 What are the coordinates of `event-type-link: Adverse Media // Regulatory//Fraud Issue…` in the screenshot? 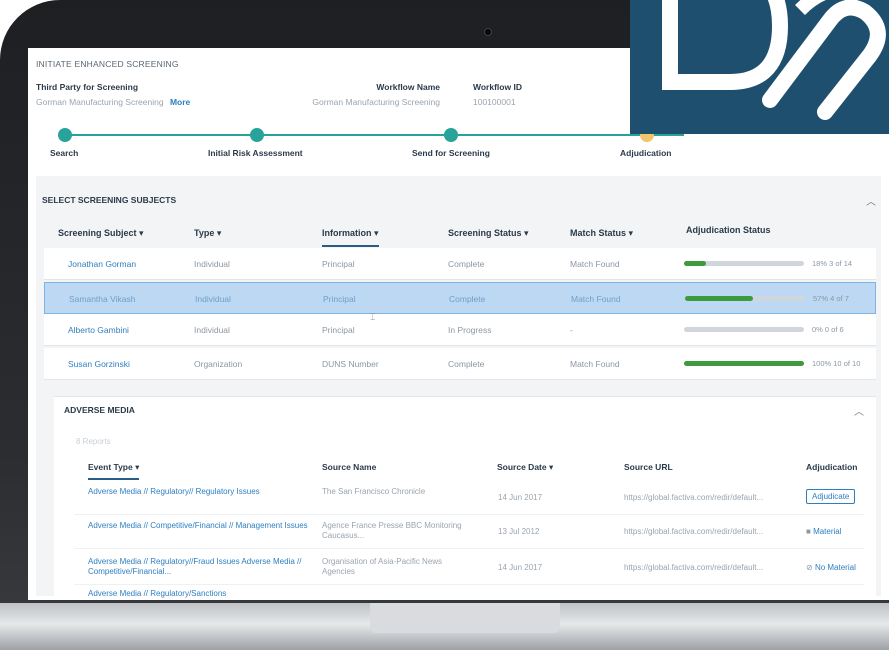 It's located at (198, 567).